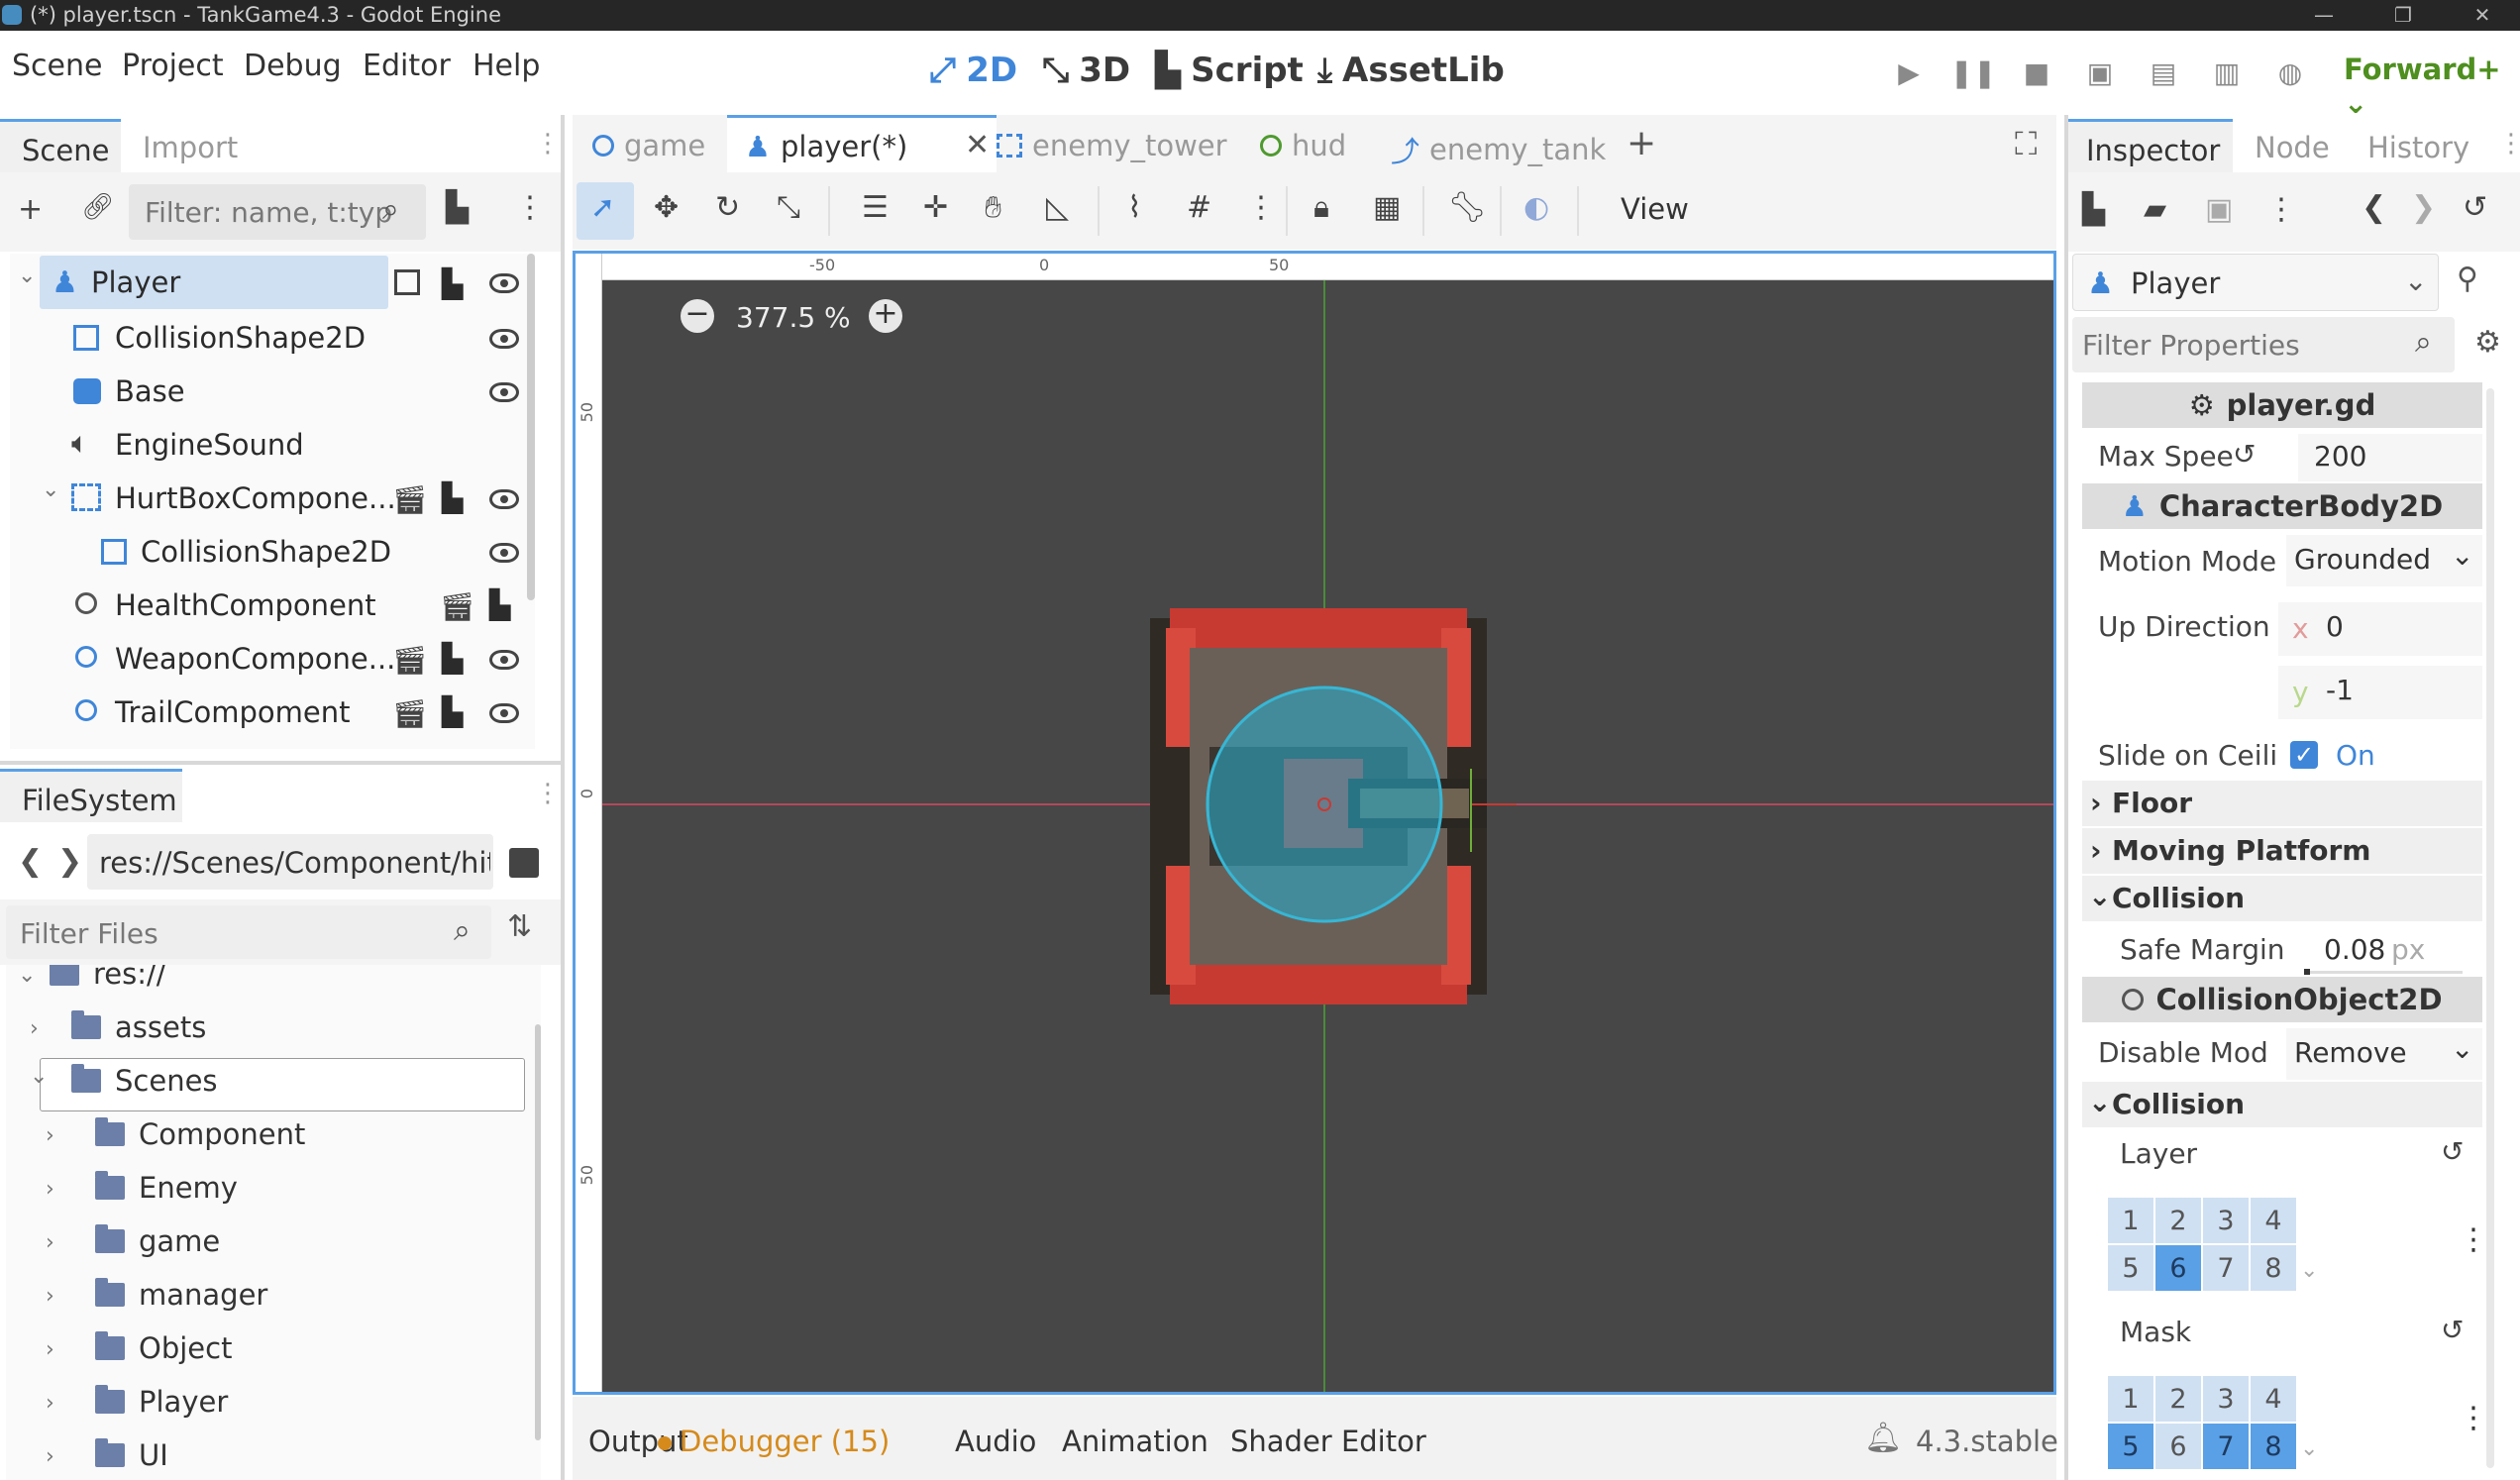 This screenshot has height=1480, width=2520. What do you see at coordinates (1303, 145) in the screenshot?
I see `tab-hud: hud` at bounding box center [1303, 145].